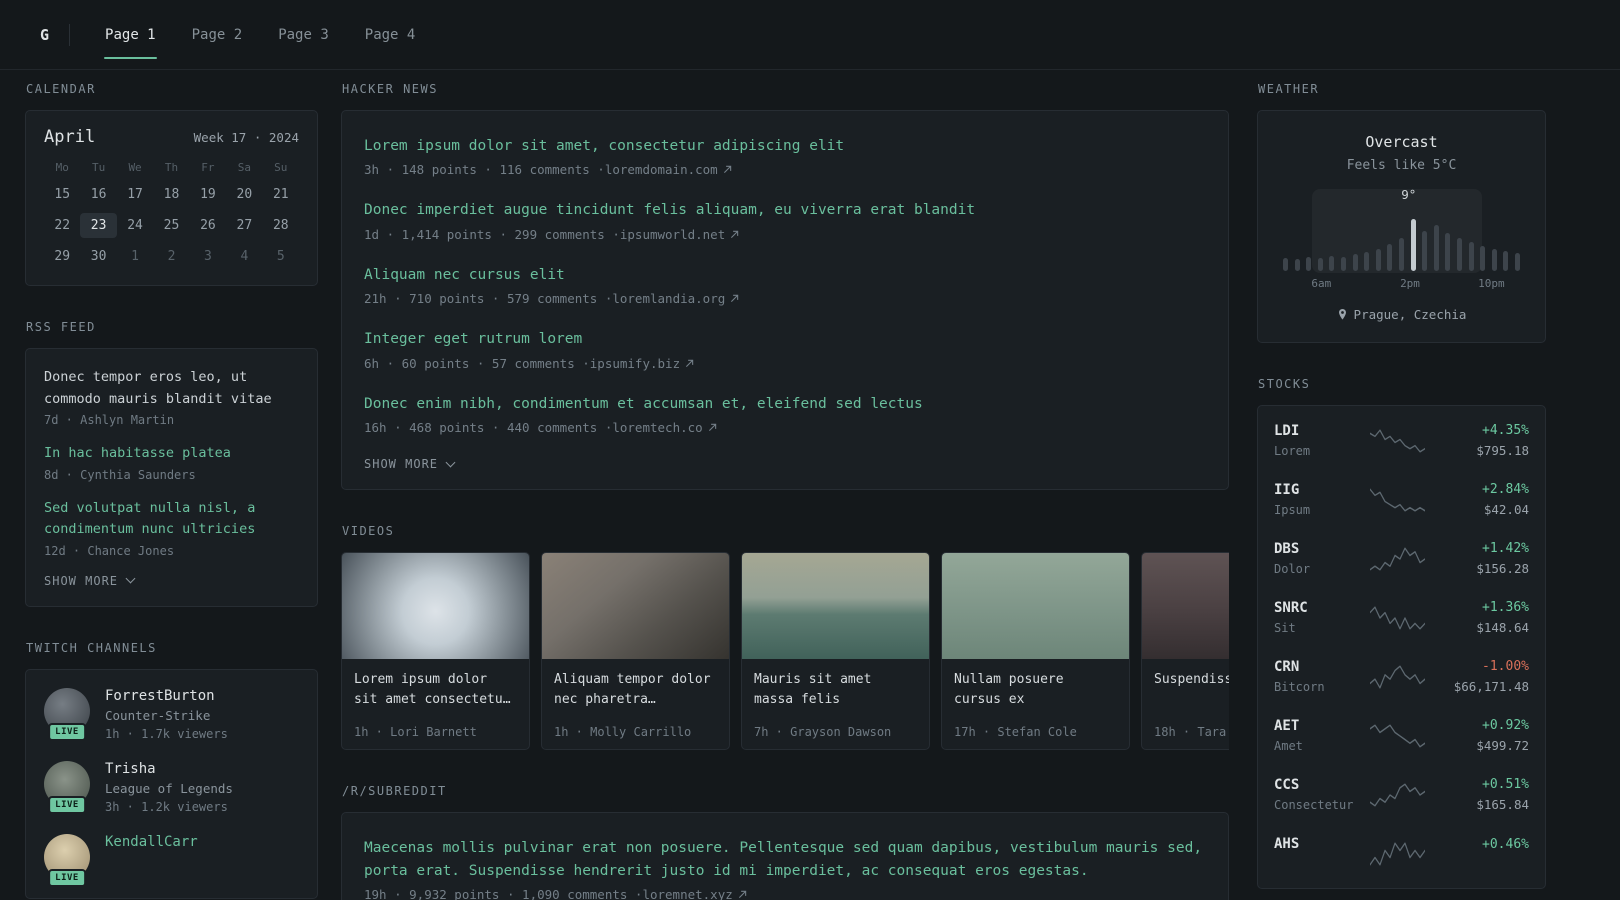 The image size is (1620, 900). What do you see at coordinates (166, 715) in the screenshot?
I see `channel-game: Counter-Strike` at bounding box center [166, 715].